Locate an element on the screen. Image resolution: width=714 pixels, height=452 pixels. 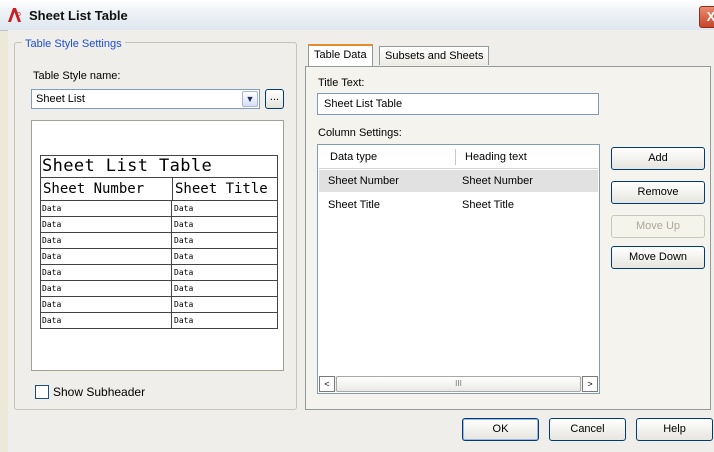
chevron-down-icon: ▼ is located at coordinates (250, 99).